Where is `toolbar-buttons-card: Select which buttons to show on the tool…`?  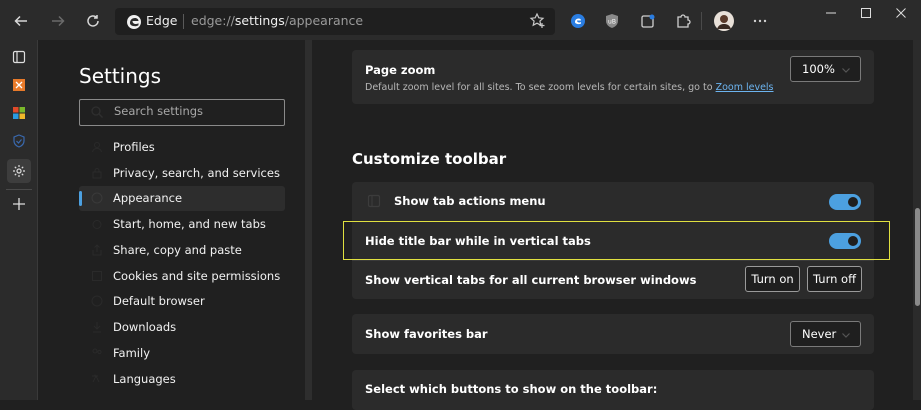 toolbar-buttons-card: Select which buttons to show on the tool… is located at coordinates (613, 390).